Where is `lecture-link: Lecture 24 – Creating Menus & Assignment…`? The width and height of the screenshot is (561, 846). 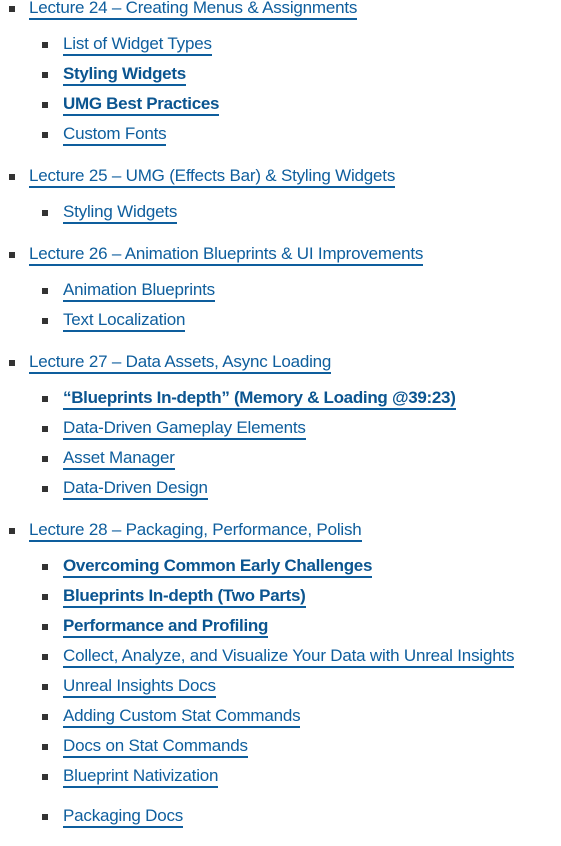
lecture-link: Lecture 24 – Creating Menus & Assignment… is located at coordinates (193, 10).